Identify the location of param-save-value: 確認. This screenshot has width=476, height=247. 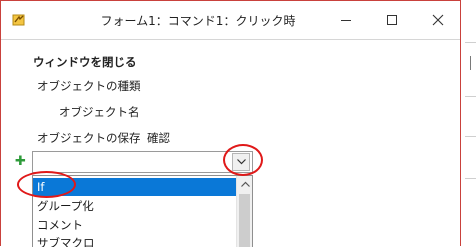
(158, 138).